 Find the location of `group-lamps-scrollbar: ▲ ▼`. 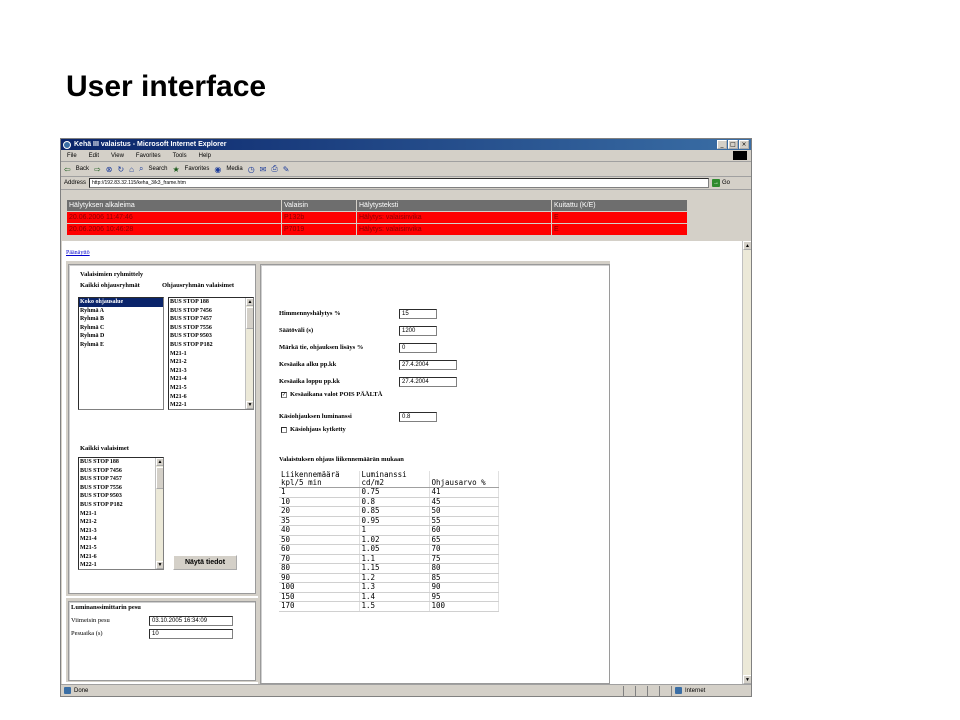

group-lamps-scrollbar: ▲ ▼ is located at coordinates (249, 353).